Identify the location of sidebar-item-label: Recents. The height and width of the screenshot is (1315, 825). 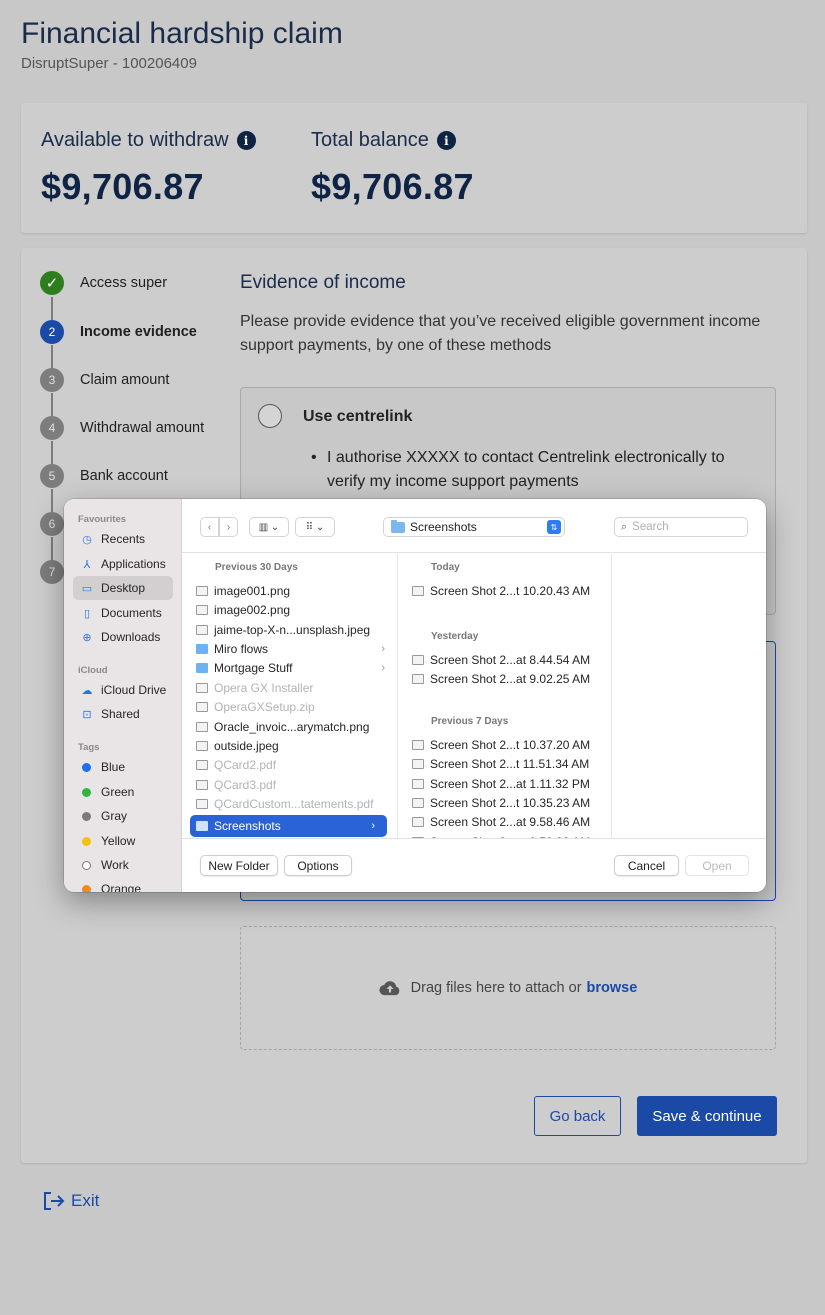
(123, 539).